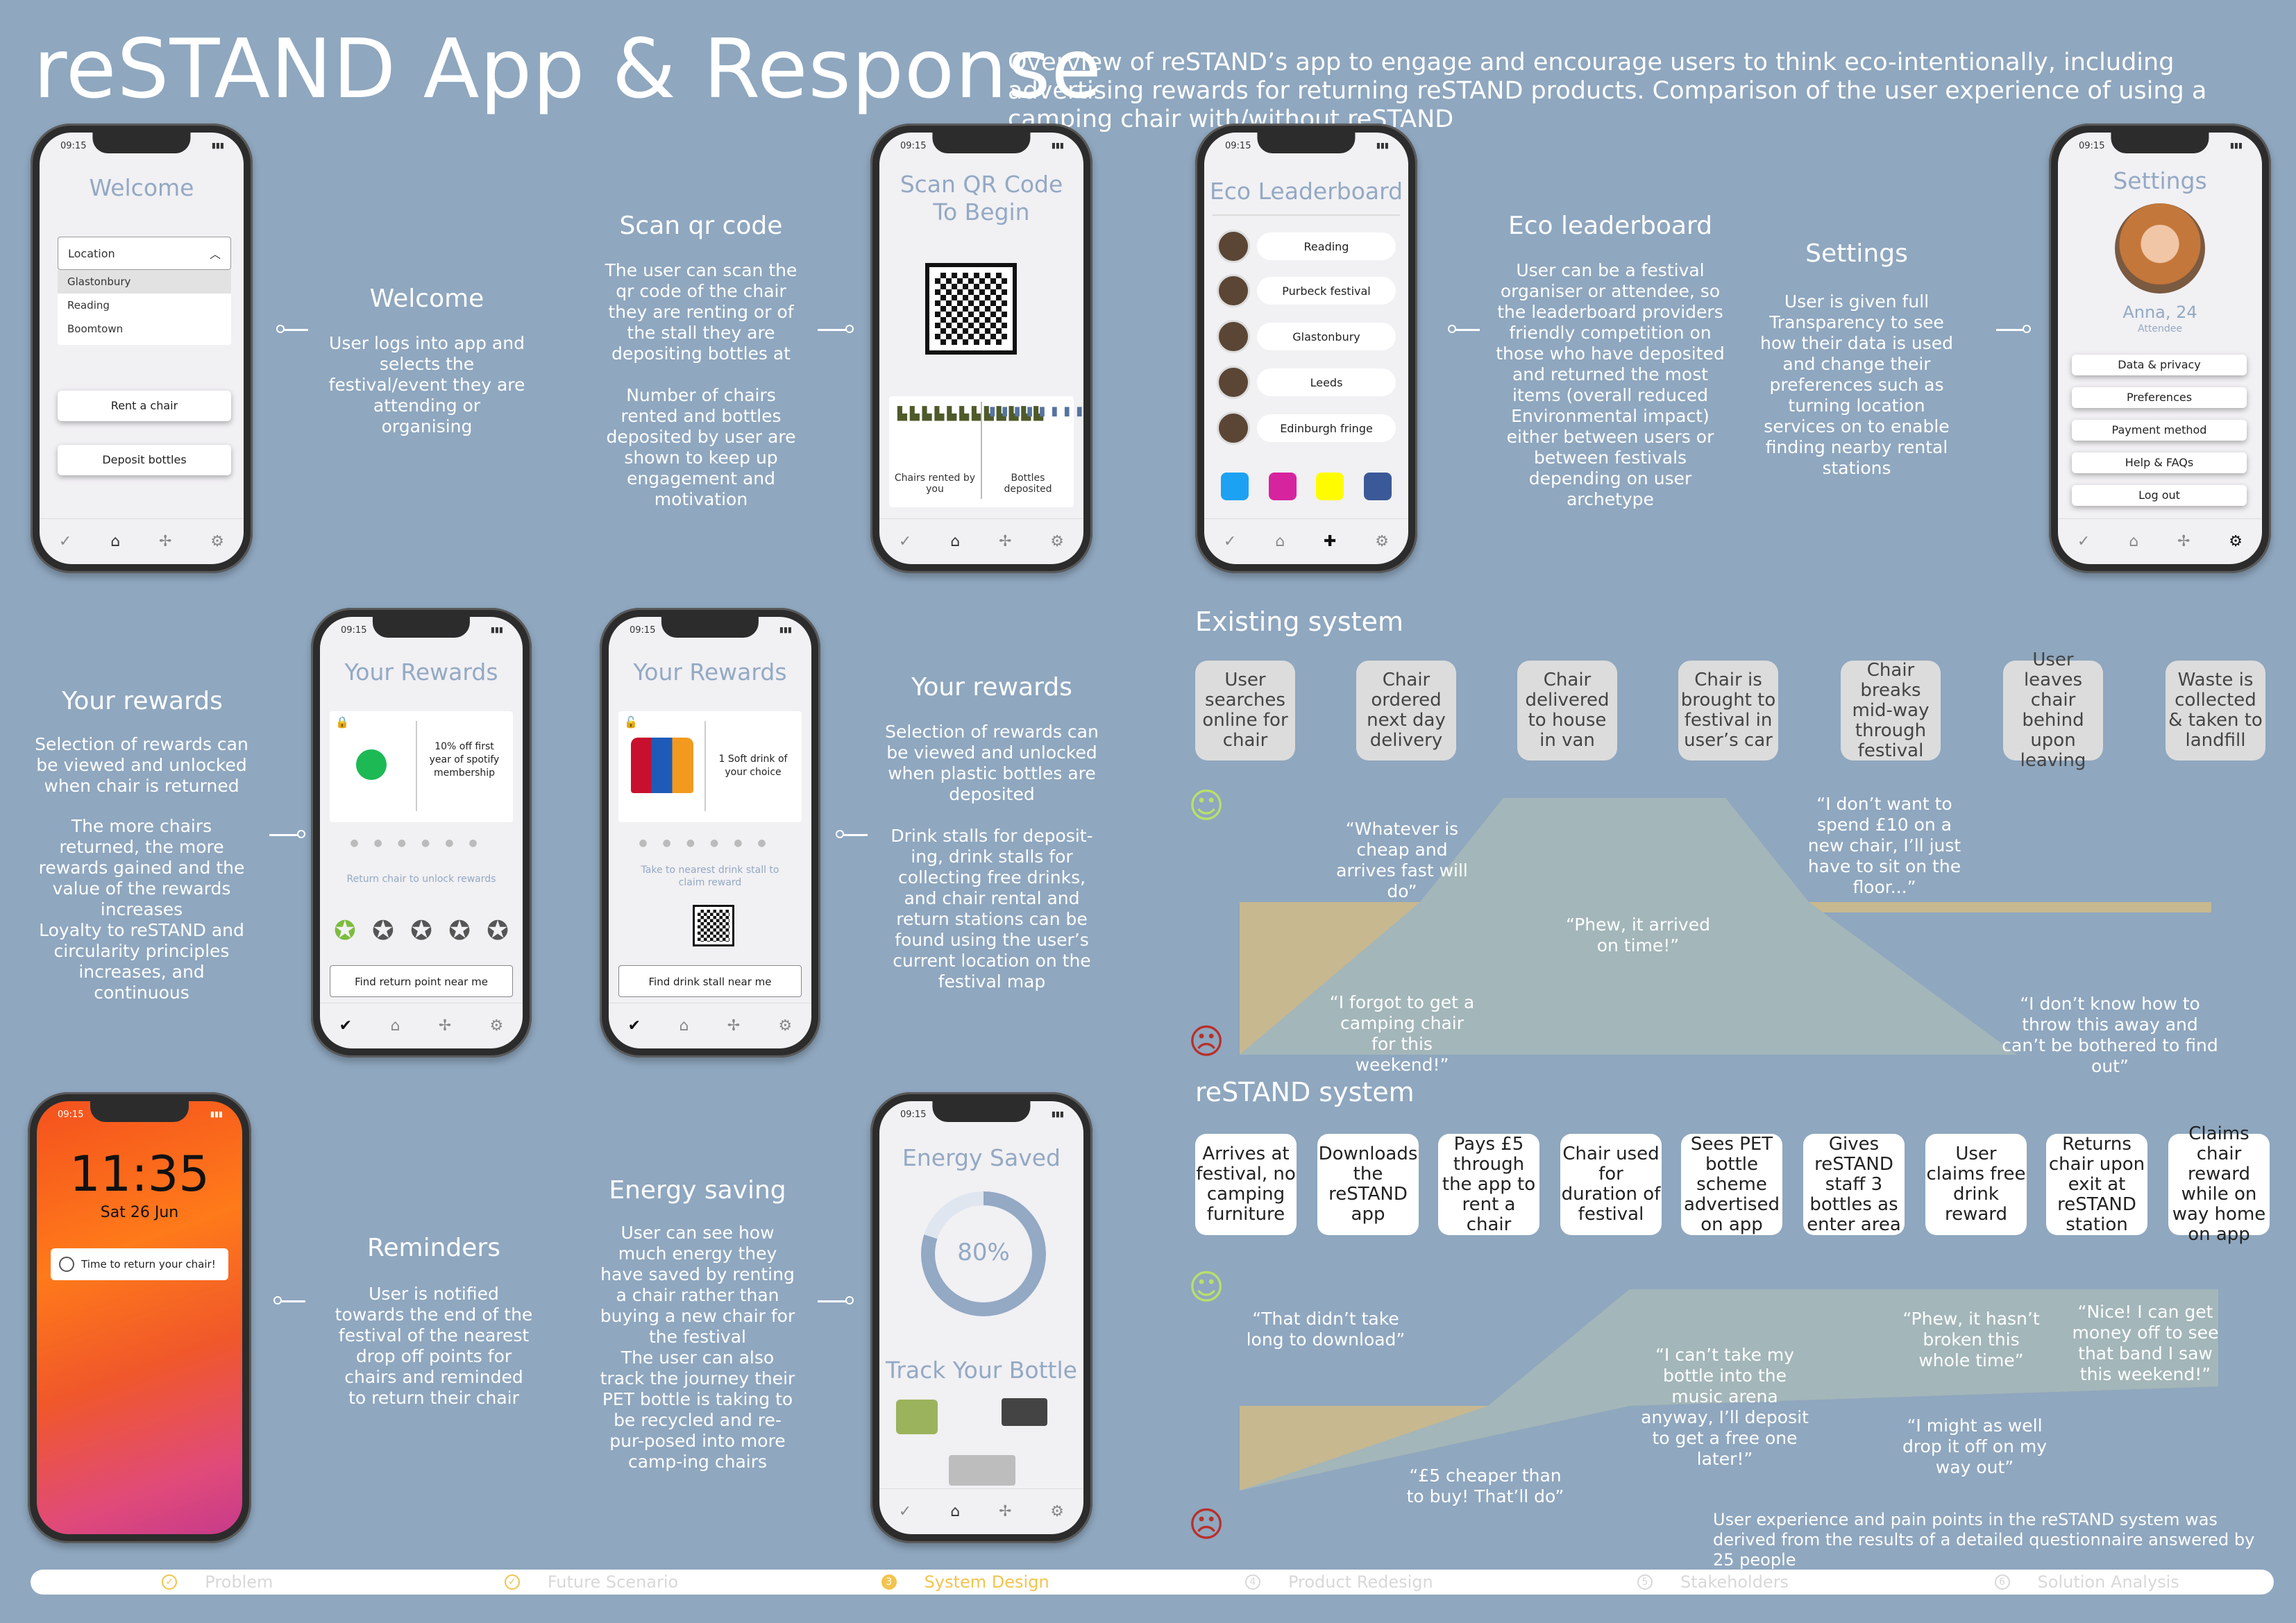 The image size is (2296, 1623). What do you see at coordinates (2160, 248) in the screenshot?
I see `profile-avatar` at bounding box center [2160, 248].